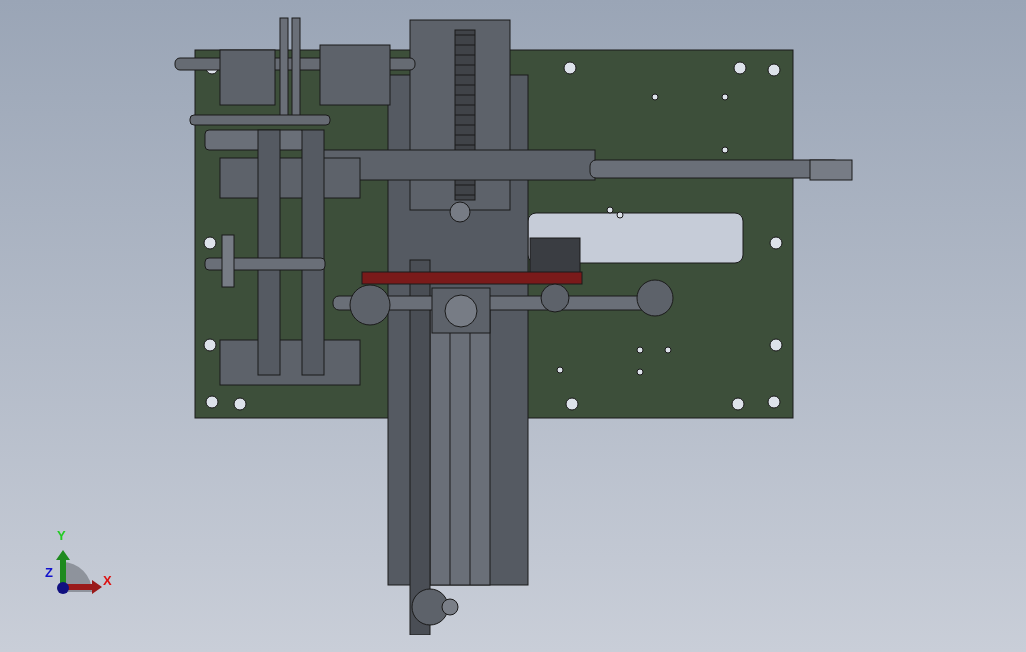  Describe the element at coordinates (61, 535) in the screenshot. I see `axis-label: Y` at that location.